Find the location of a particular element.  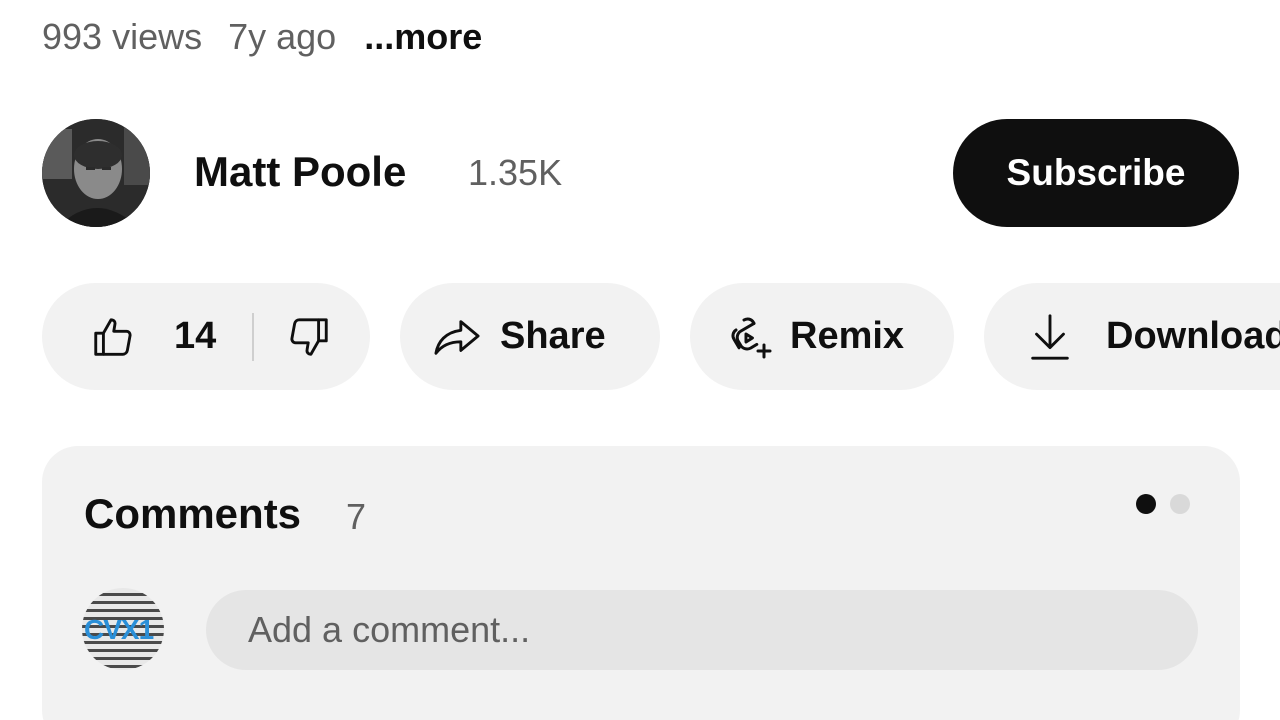

comments-title: Comments is located at coordinates (193, 513).